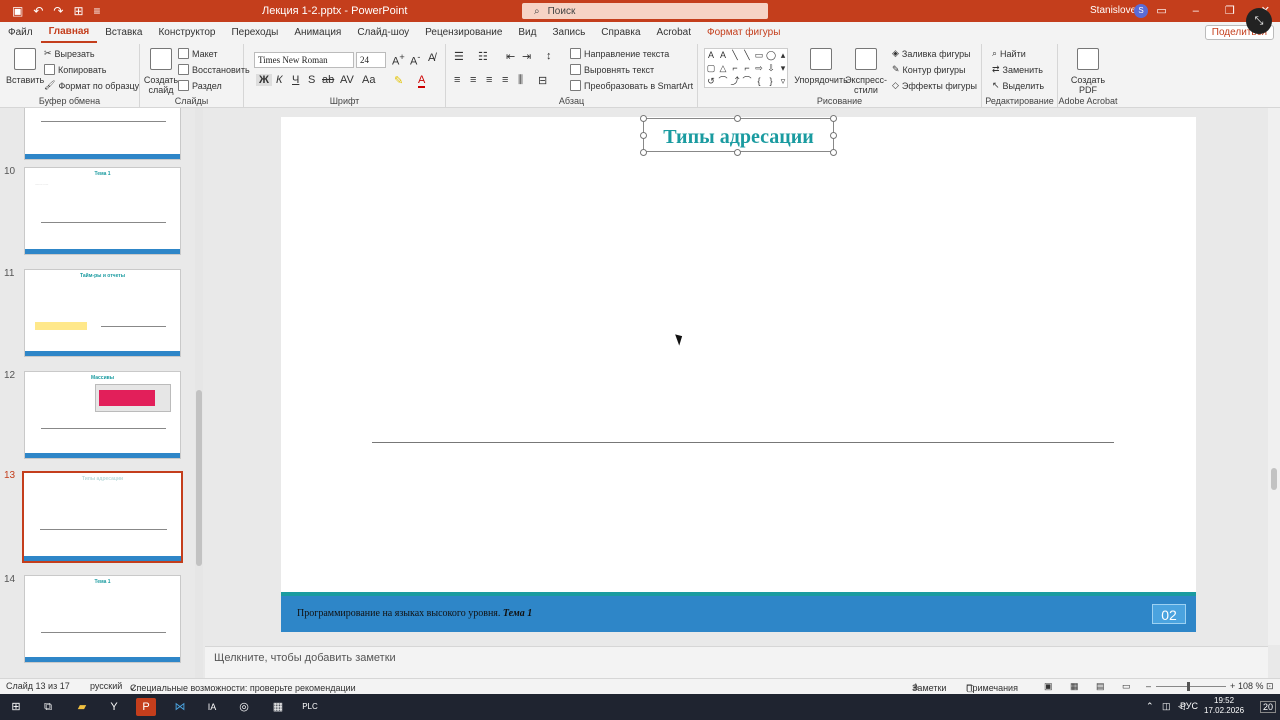 This screenshot has height=720, width=1280. What do you see at coordinates (759, 81) in the screenshot?
I see `brace-left-icon: {` at bounding box center [759, 81].